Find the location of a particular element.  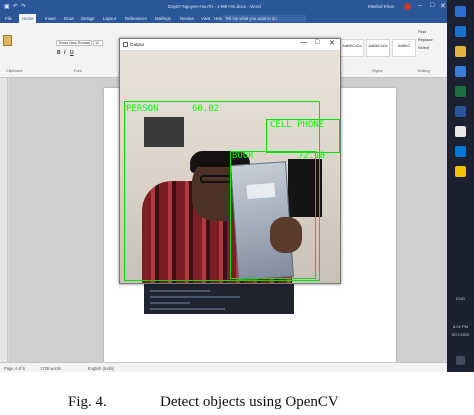

book-detection-label: BOOK is located at coordinates (243, 156).